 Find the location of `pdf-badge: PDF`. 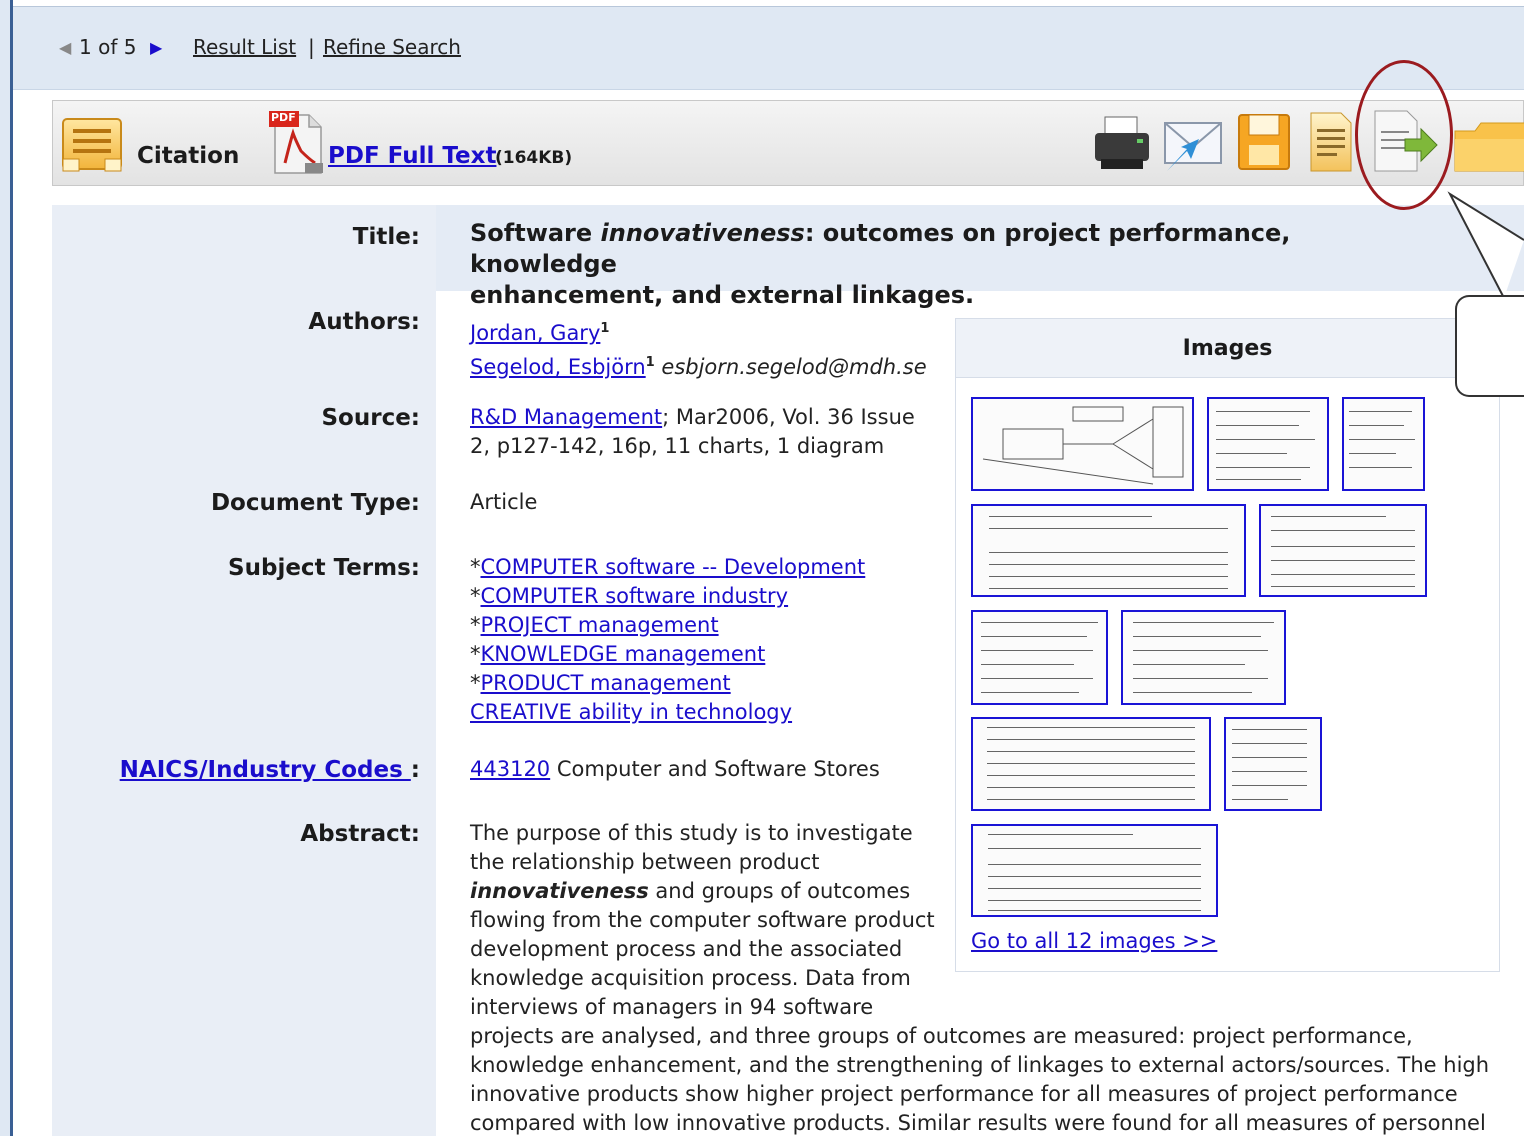

pdf-badge: PDF is located at coordinates (283, 117).